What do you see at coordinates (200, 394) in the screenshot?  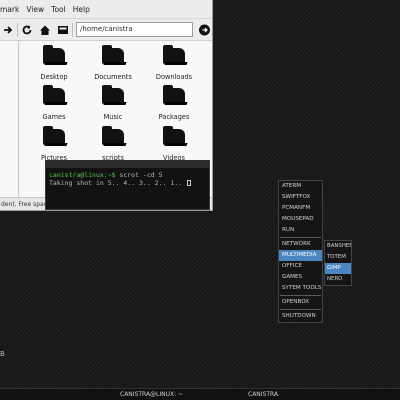 I see `bottom-panel: CANISTRA@LINUX: ~ CANISTRA` at bounding box center [200, 394].